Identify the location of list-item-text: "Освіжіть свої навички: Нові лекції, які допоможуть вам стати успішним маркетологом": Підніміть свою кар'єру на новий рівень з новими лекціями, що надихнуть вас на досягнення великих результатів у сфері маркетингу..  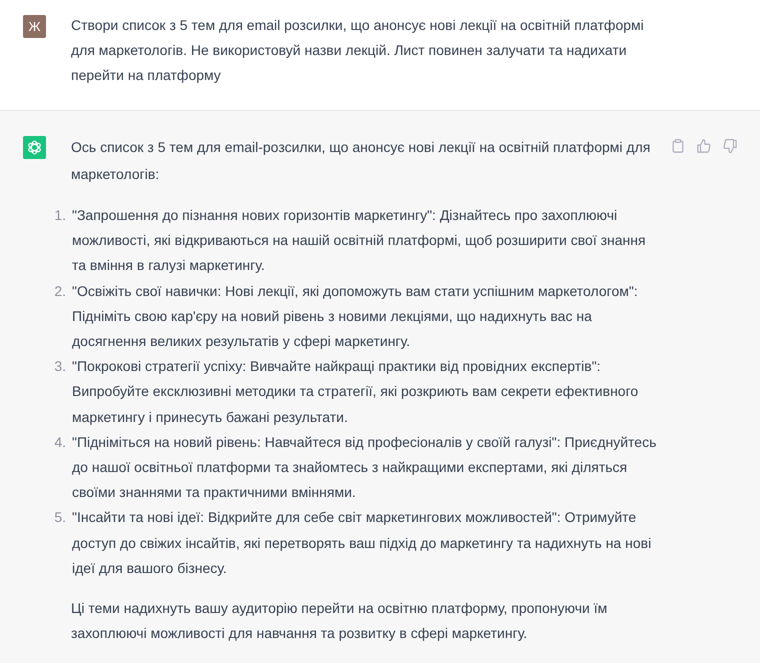
(355, 317).